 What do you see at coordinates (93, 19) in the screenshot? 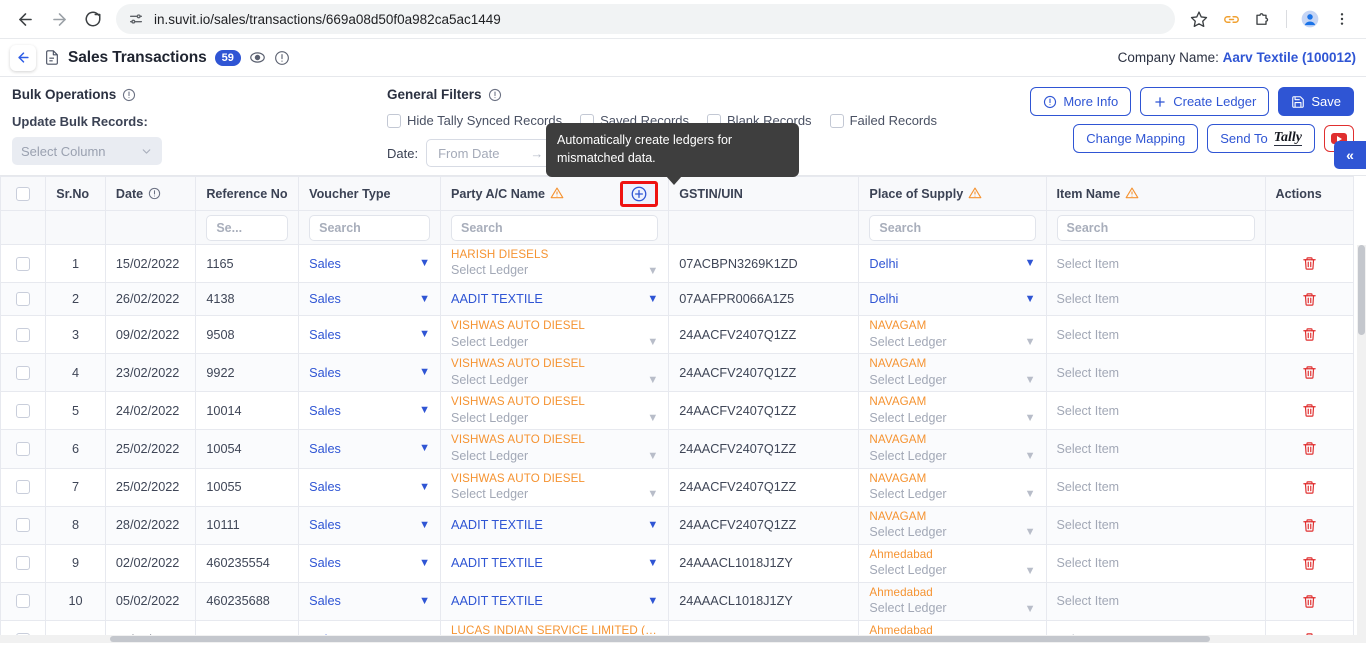
I see `browser-reload-icon` at bounding box center [93, 19].